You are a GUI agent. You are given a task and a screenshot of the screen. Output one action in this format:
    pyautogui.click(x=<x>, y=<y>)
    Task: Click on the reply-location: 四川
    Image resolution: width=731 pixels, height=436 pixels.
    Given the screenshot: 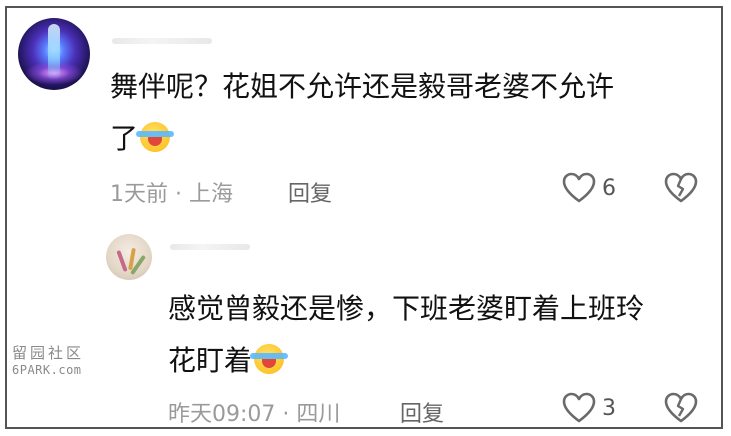 What is the action you would take?
    pyautogui.click(x=318, y=414)
    